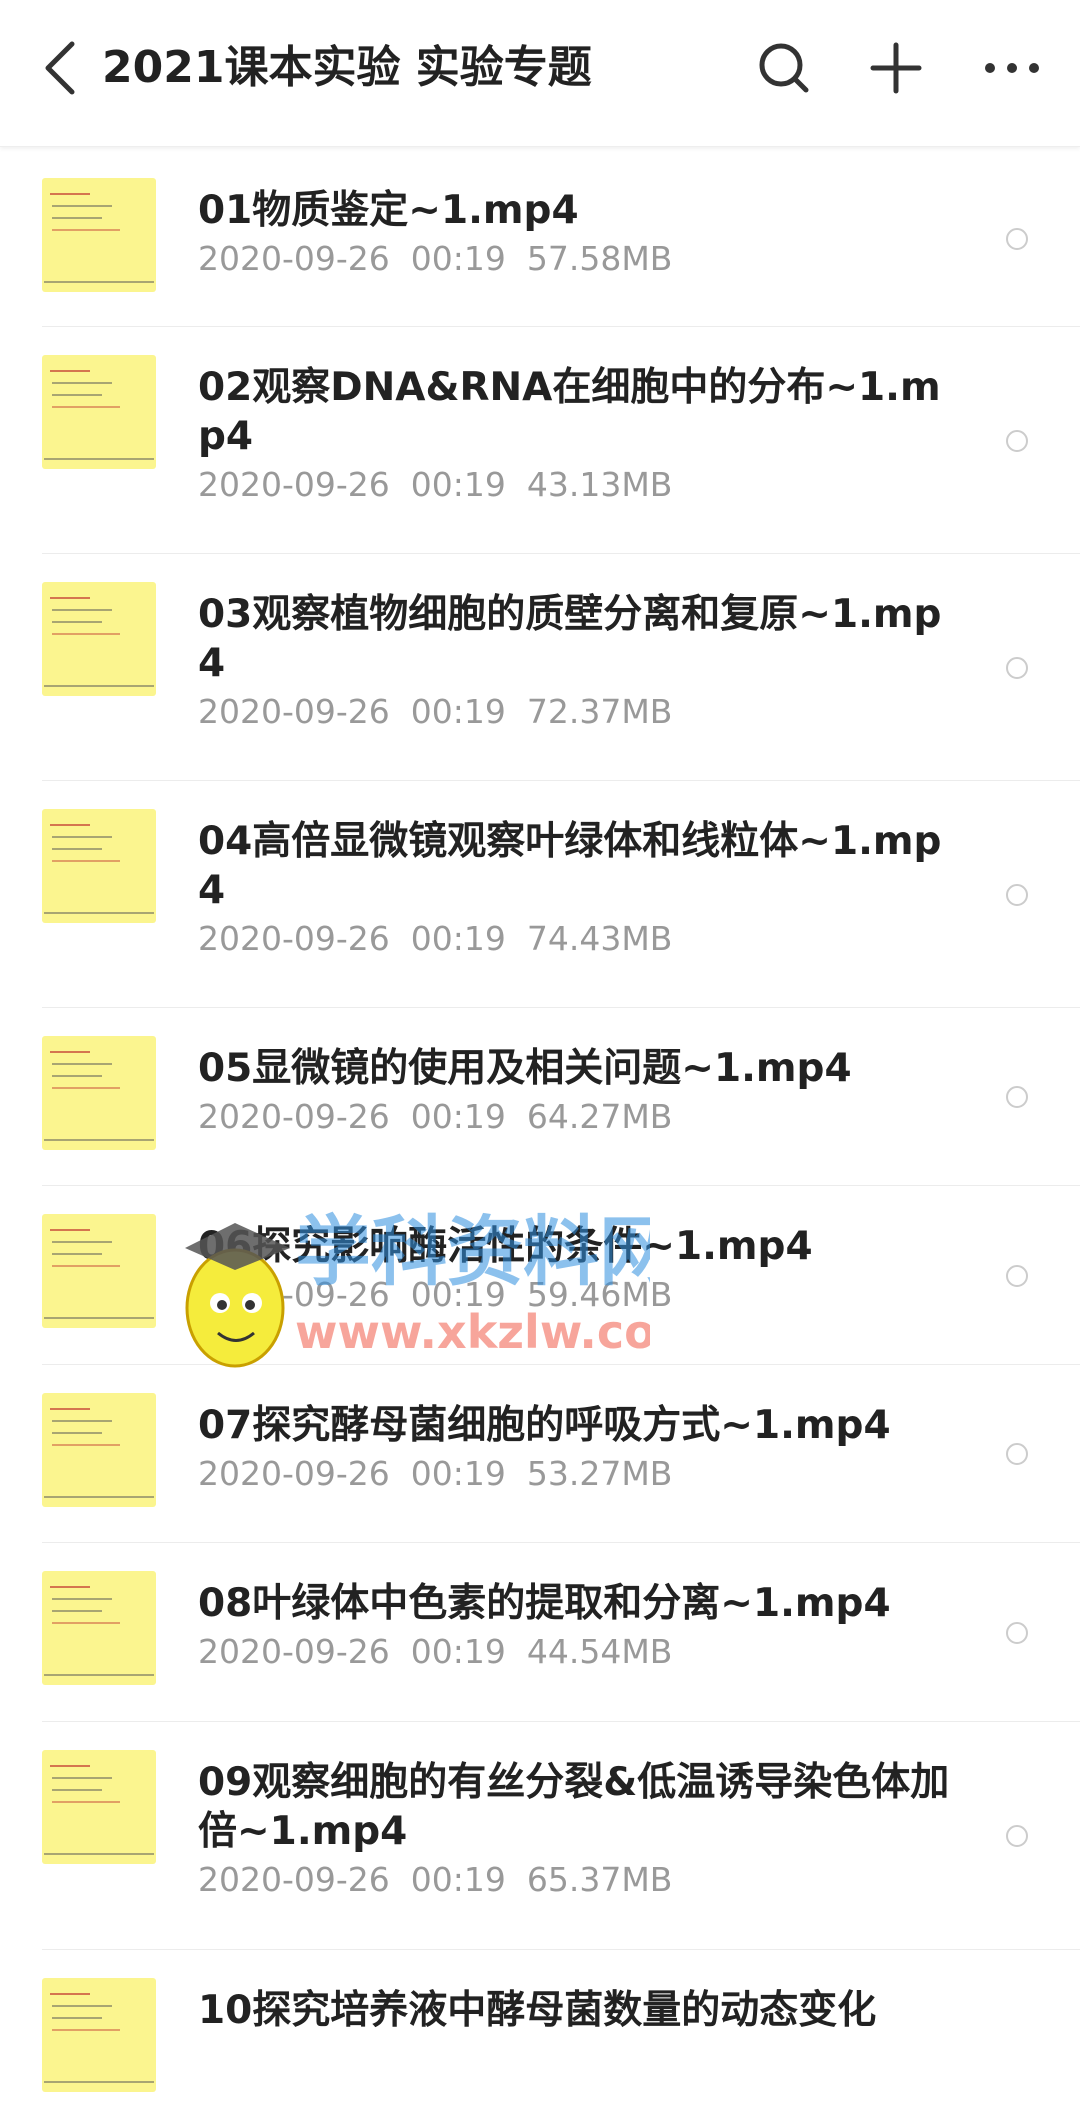  What do you see at coordinates (599, 258) in the screenshot?
I see `file-size: 57.58MB` at bounding box center [599, 258].